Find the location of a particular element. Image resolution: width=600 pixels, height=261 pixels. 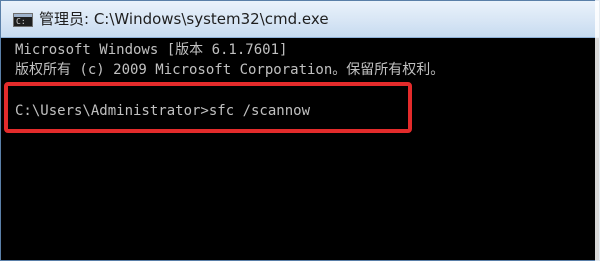

window-title: 管理员: C:\Windows\system32\cmd.exe is located at coordinates (184, 19).